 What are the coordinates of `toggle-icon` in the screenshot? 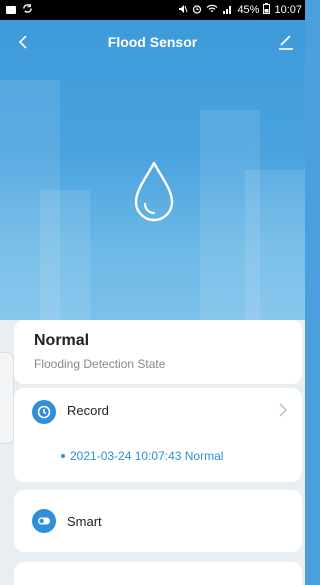 It's located at (44, 521).